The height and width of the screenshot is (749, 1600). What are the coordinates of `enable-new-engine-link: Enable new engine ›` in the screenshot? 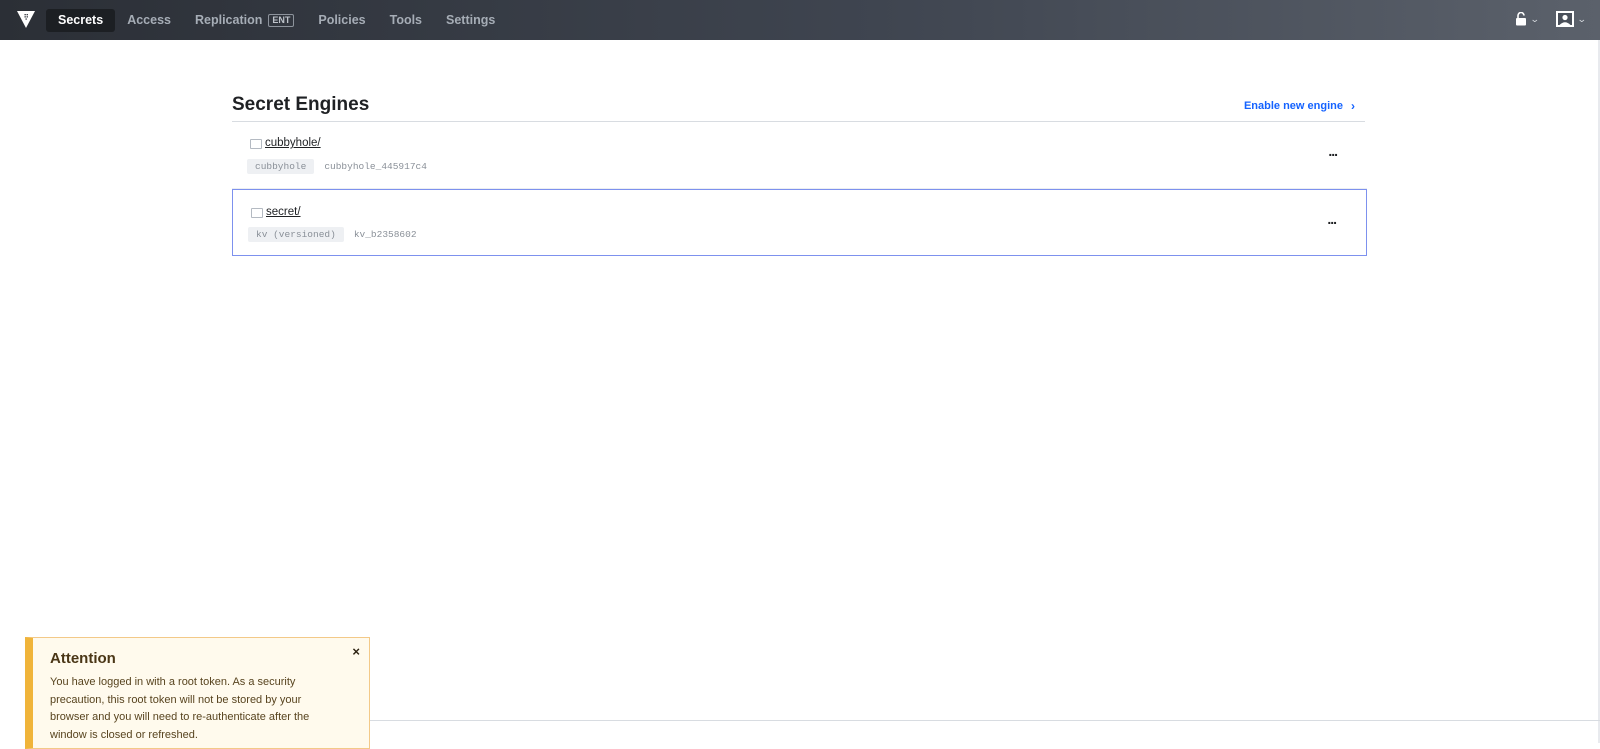 It's located at (1299, 106).